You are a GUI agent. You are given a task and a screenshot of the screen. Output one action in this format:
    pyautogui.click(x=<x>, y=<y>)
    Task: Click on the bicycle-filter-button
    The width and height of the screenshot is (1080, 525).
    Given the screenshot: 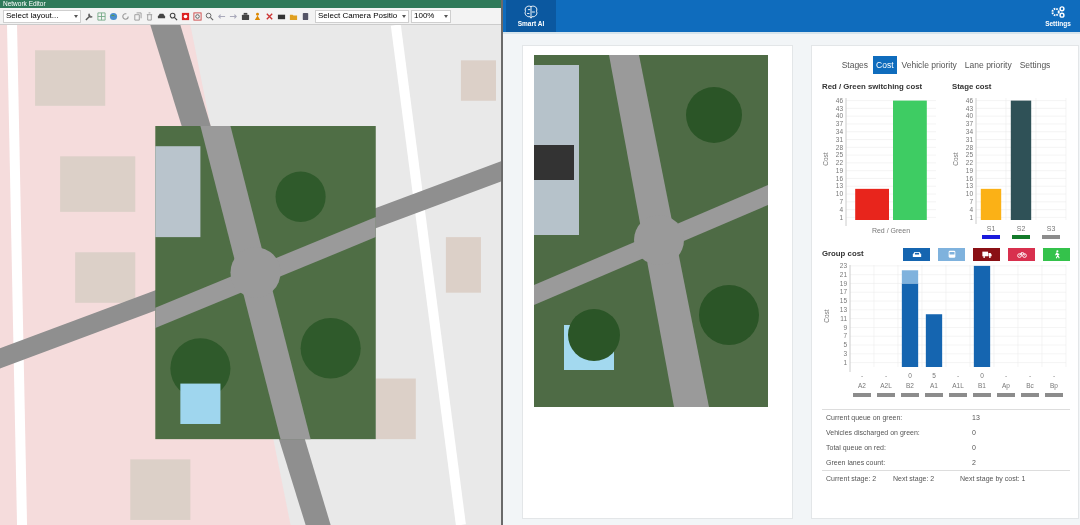 What is the action you would take?
    pyautogui.click(x=1021, y=254)
    